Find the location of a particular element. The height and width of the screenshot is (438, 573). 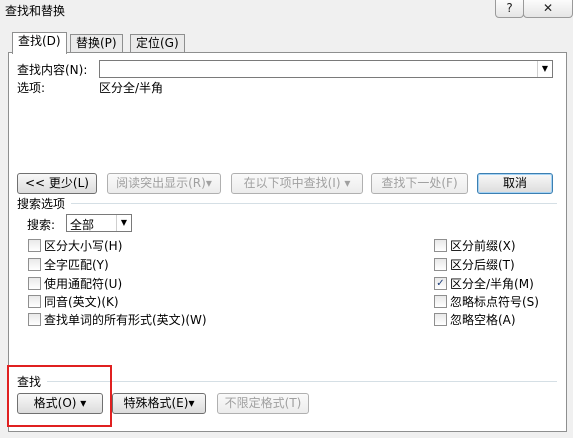

search-scope-value: 全部 is located at coordinates (82, 225).